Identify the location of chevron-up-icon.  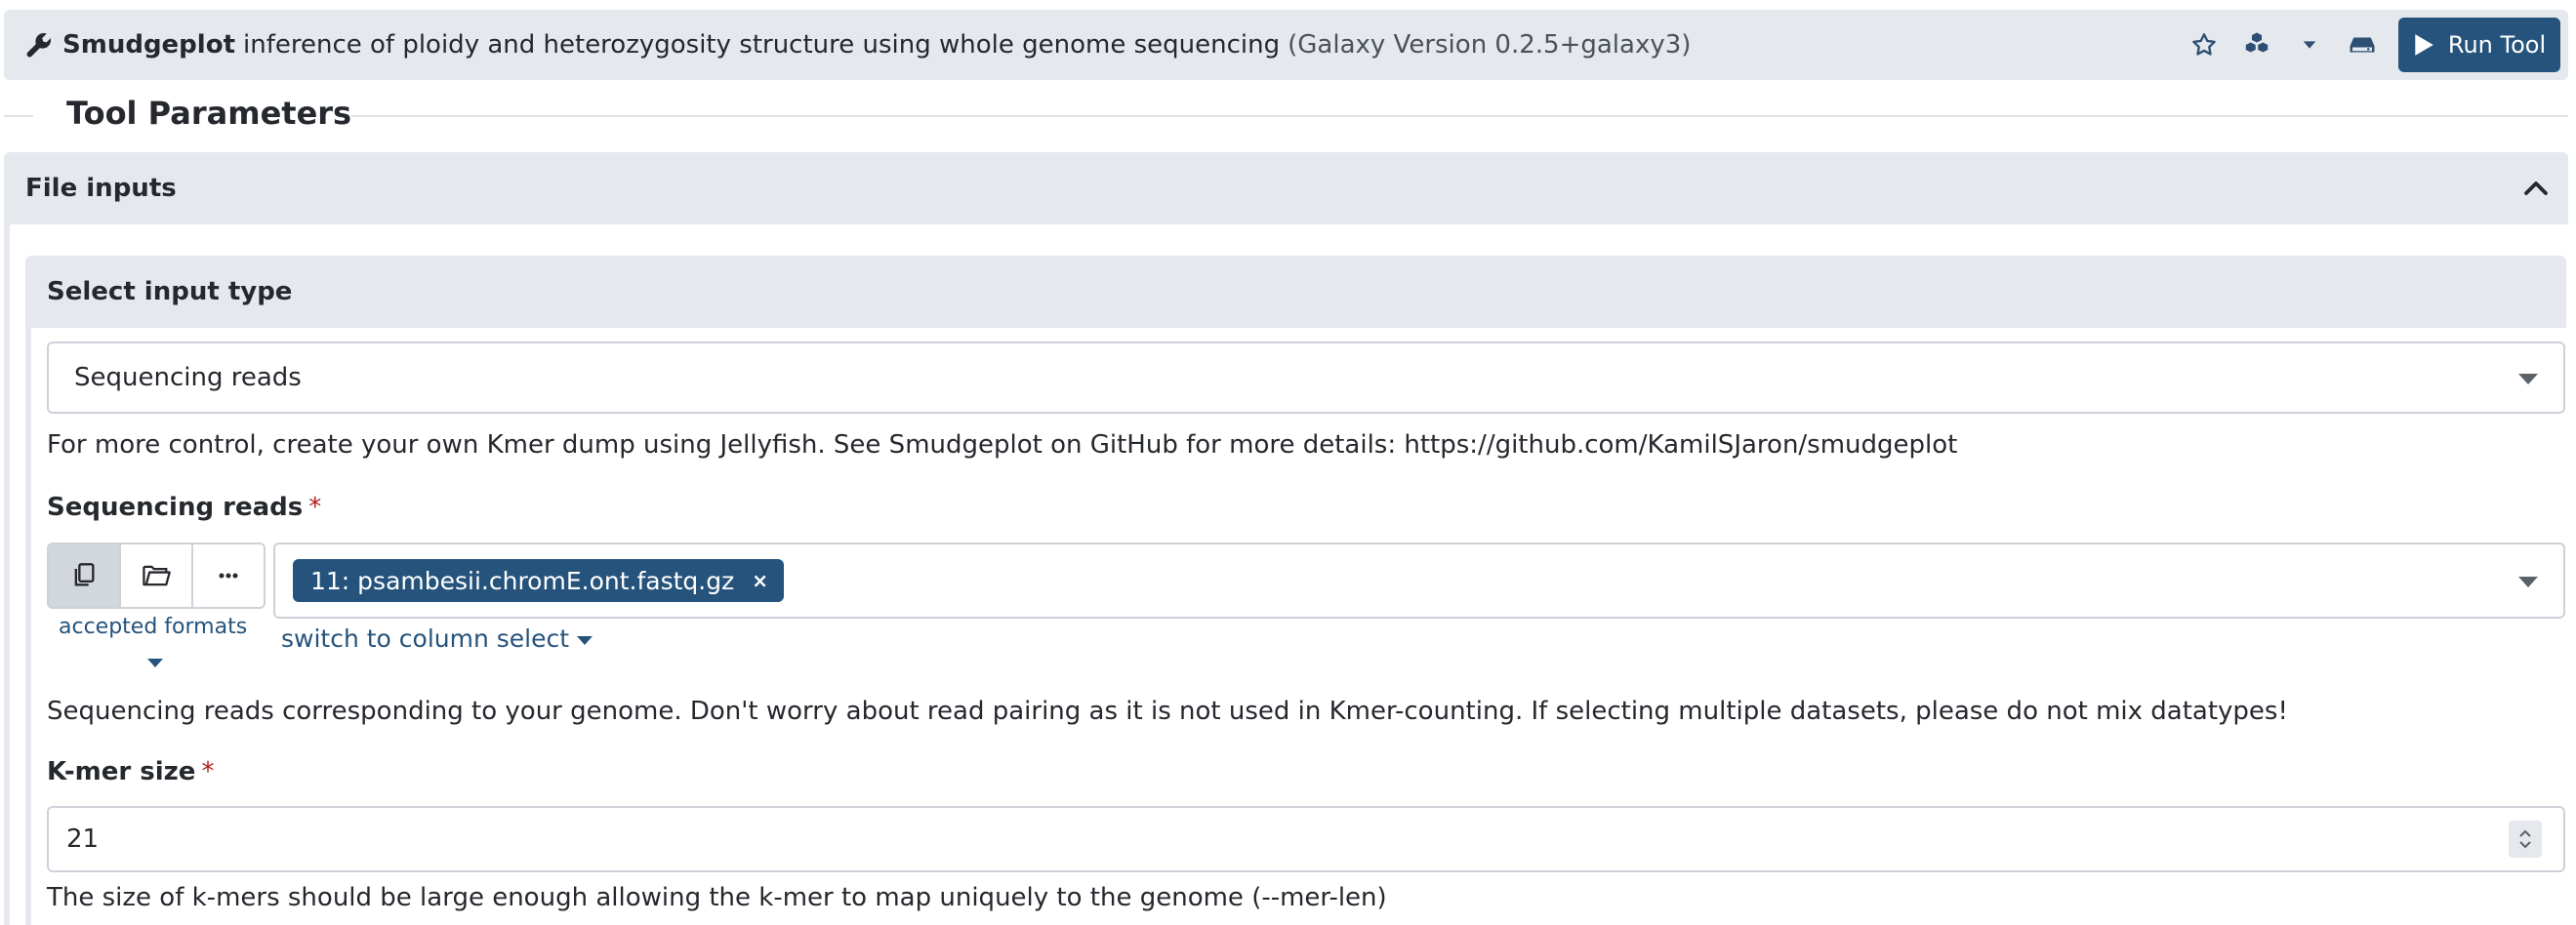
(2536, 188).